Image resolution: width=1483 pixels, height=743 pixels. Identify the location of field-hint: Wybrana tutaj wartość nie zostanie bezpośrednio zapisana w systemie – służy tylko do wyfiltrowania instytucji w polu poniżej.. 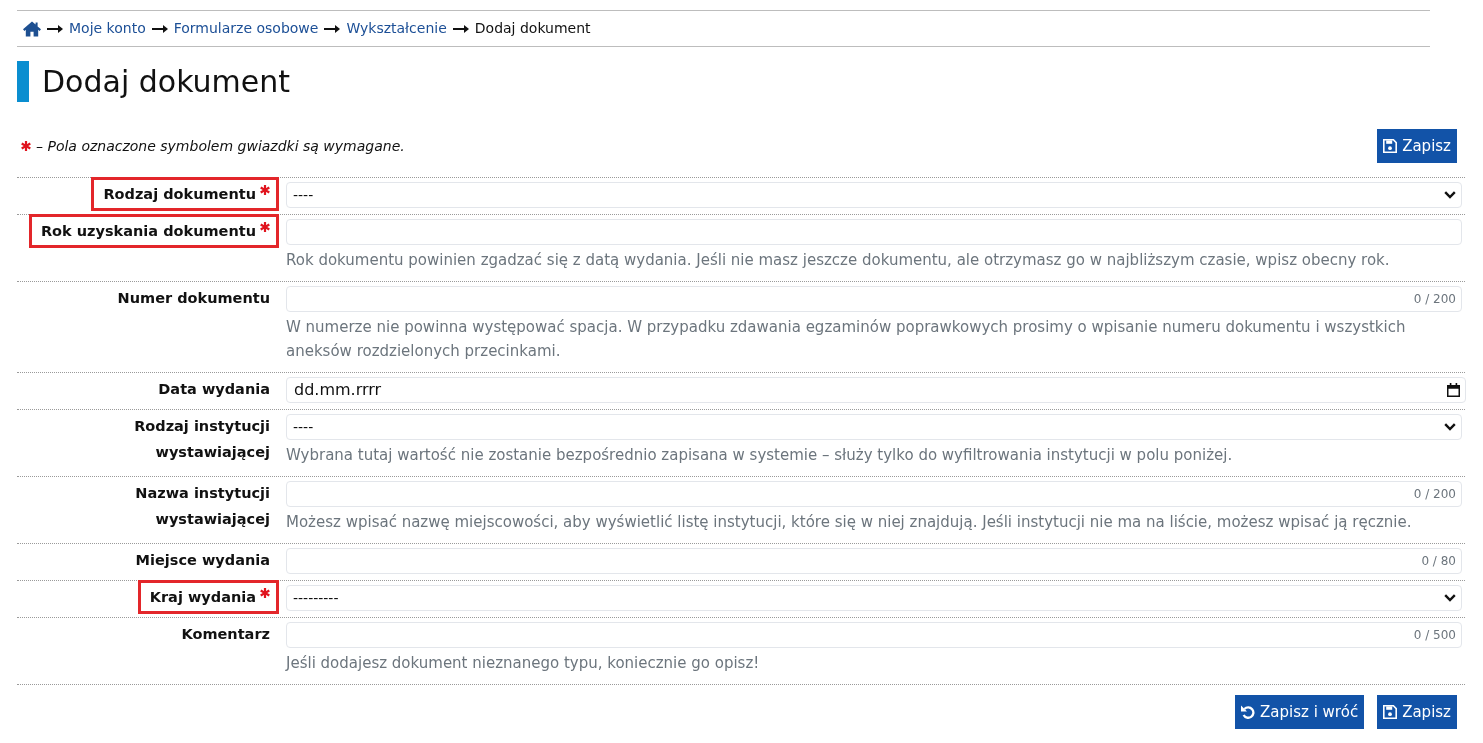
(760, 455).